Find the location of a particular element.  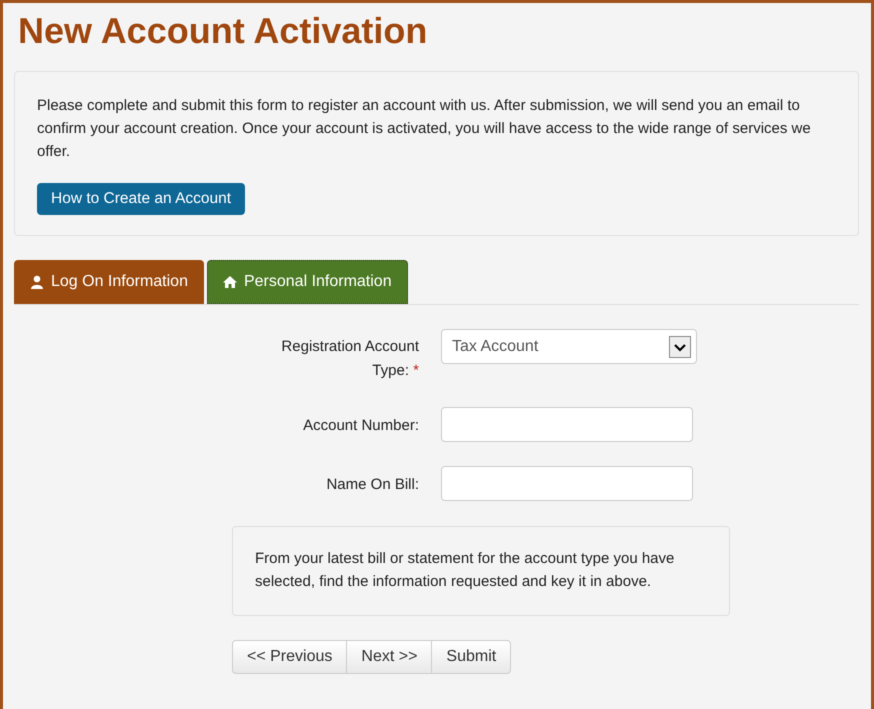

nav-button: << Previous is located at coordinates (290, 657).